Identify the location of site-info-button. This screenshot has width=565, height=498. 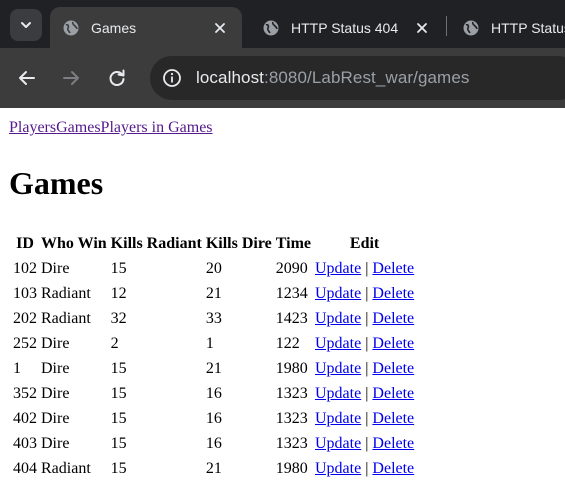
(172, 78).